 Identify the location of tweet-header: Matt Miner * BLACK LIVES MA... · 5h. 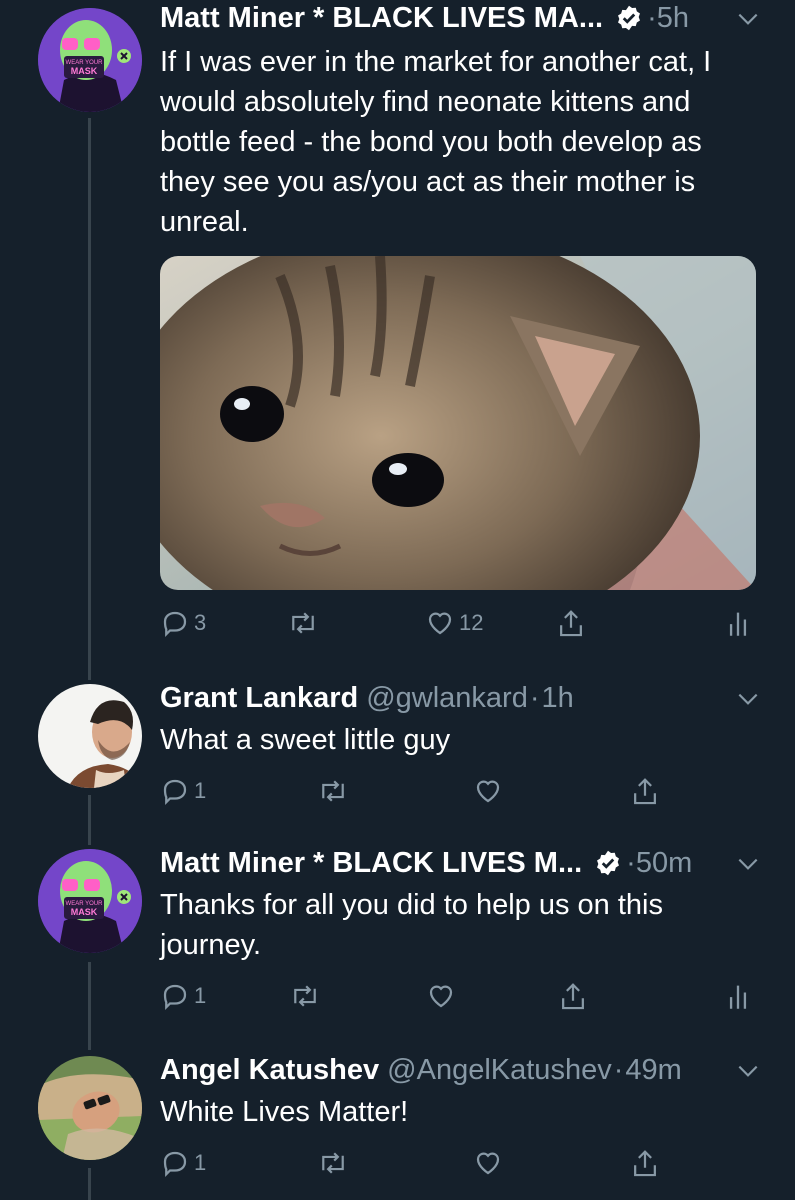
(424, 18).